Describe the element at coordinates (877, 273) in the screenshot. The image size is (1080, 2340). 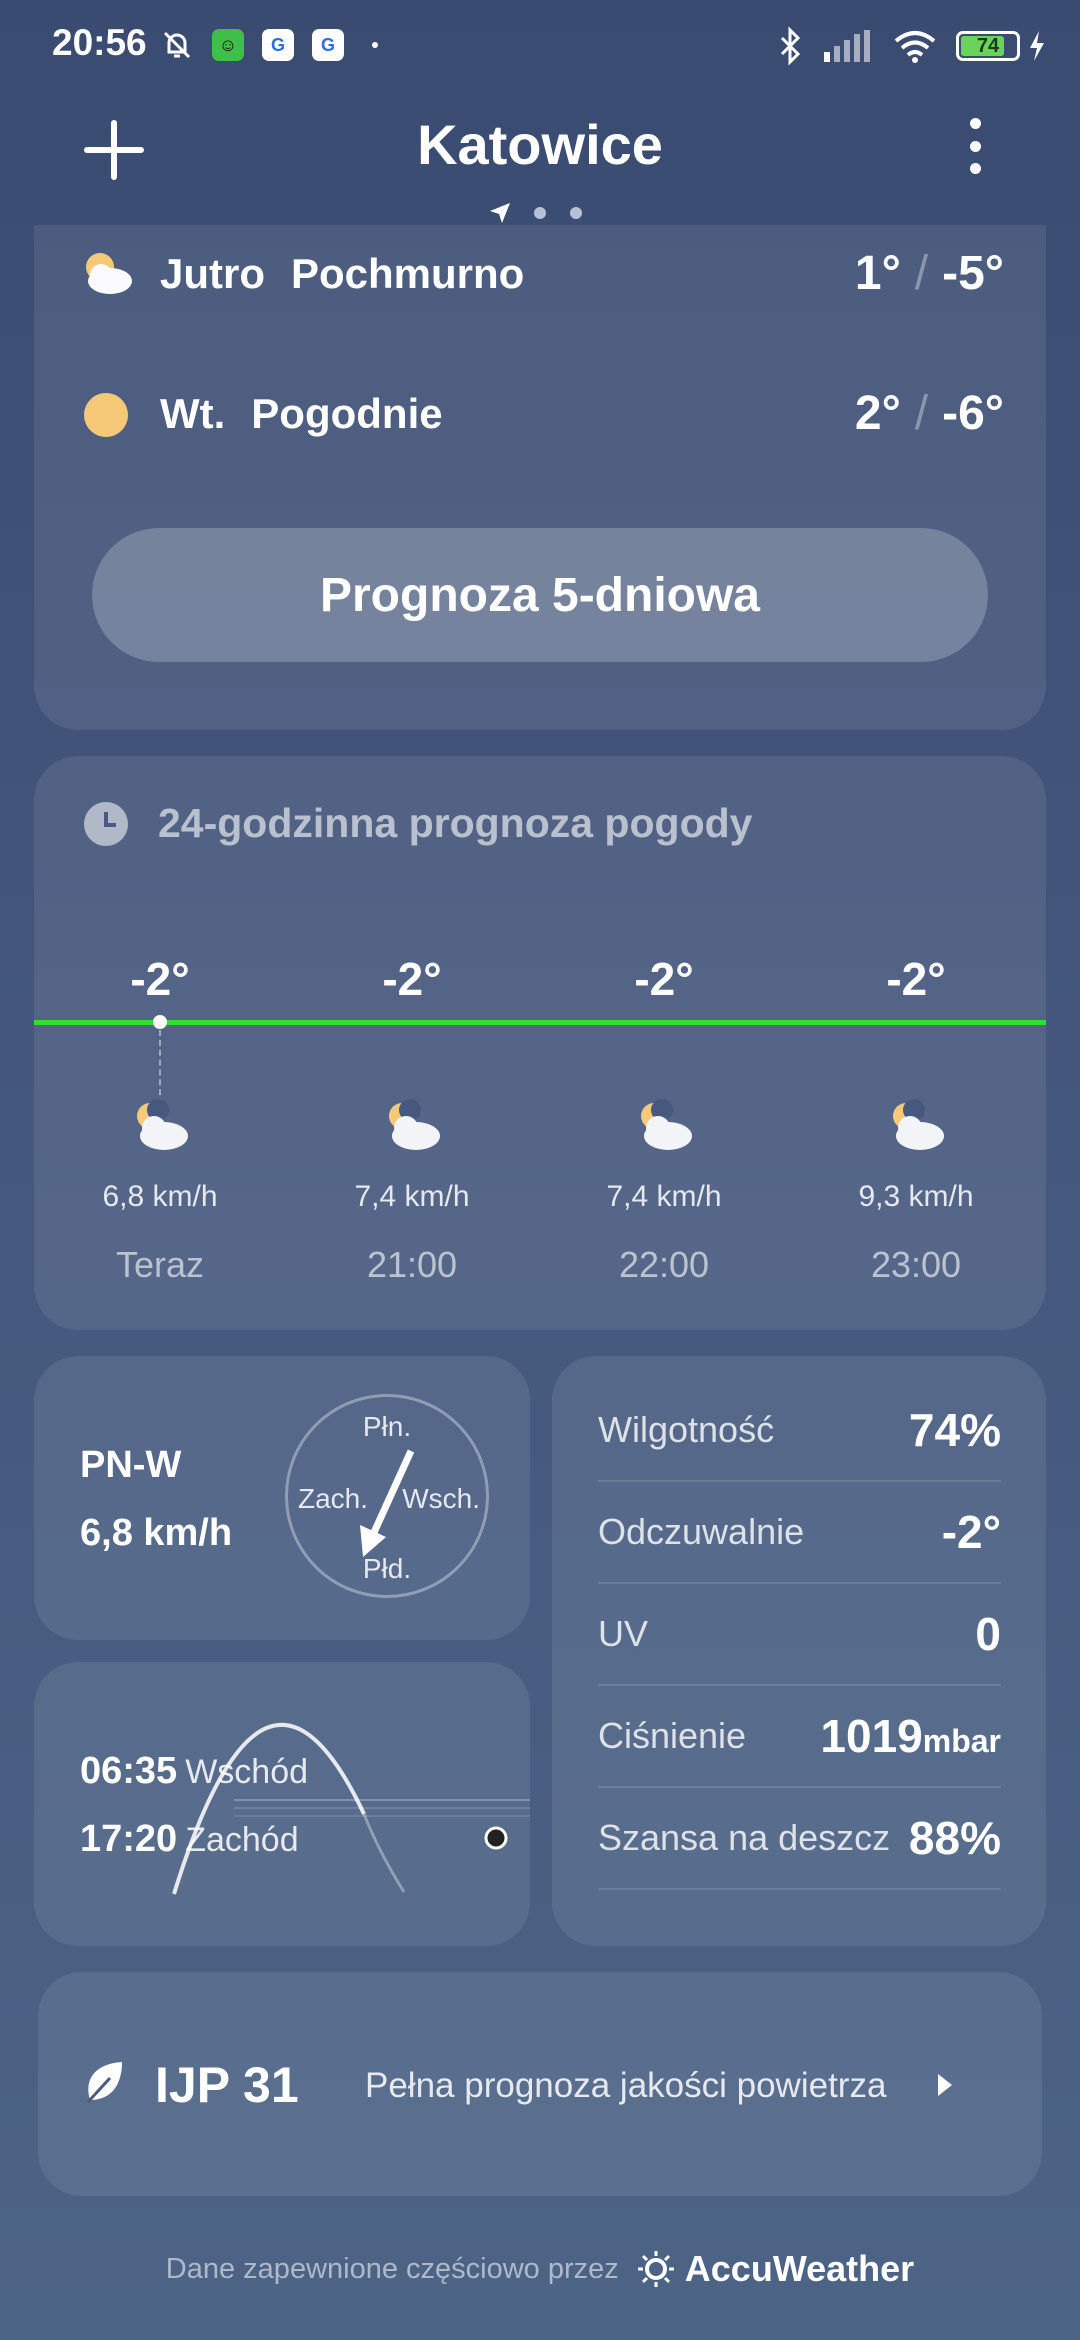
I see `high-temp: 1°` at that location.